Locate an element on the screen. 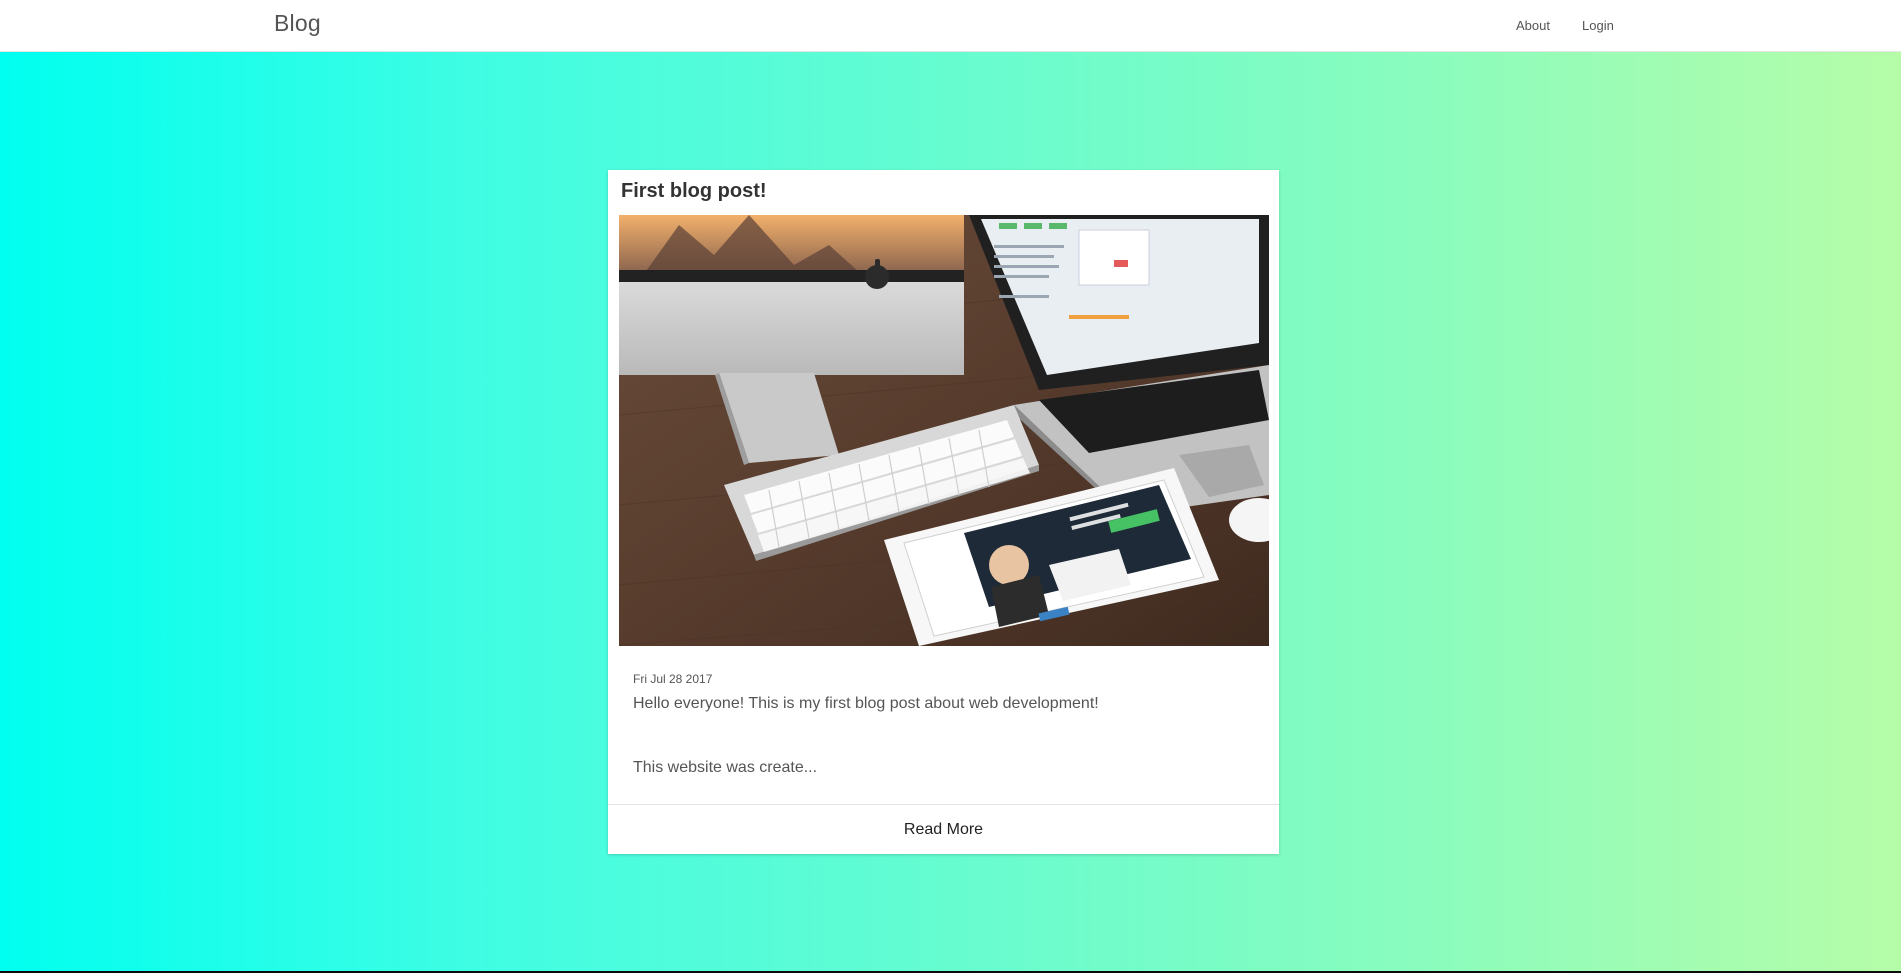 The width and height of the screenshot is (1901, 973). post-title: First blog post! is located at coordinates (694, 191).